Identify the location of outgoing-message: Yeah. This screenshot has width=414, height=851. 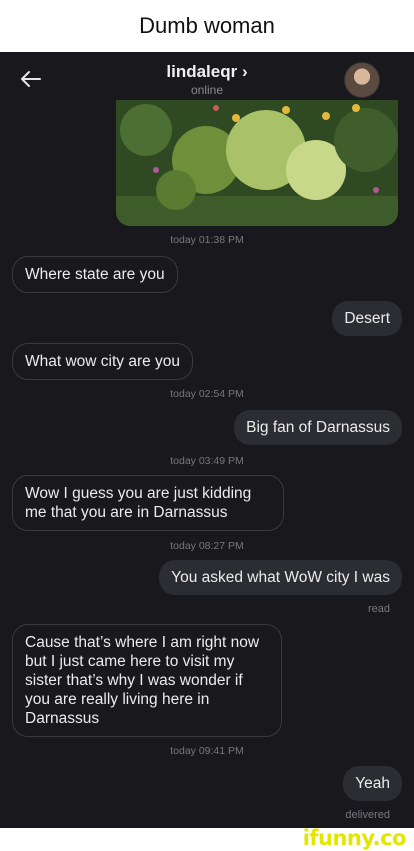
(372, 783).